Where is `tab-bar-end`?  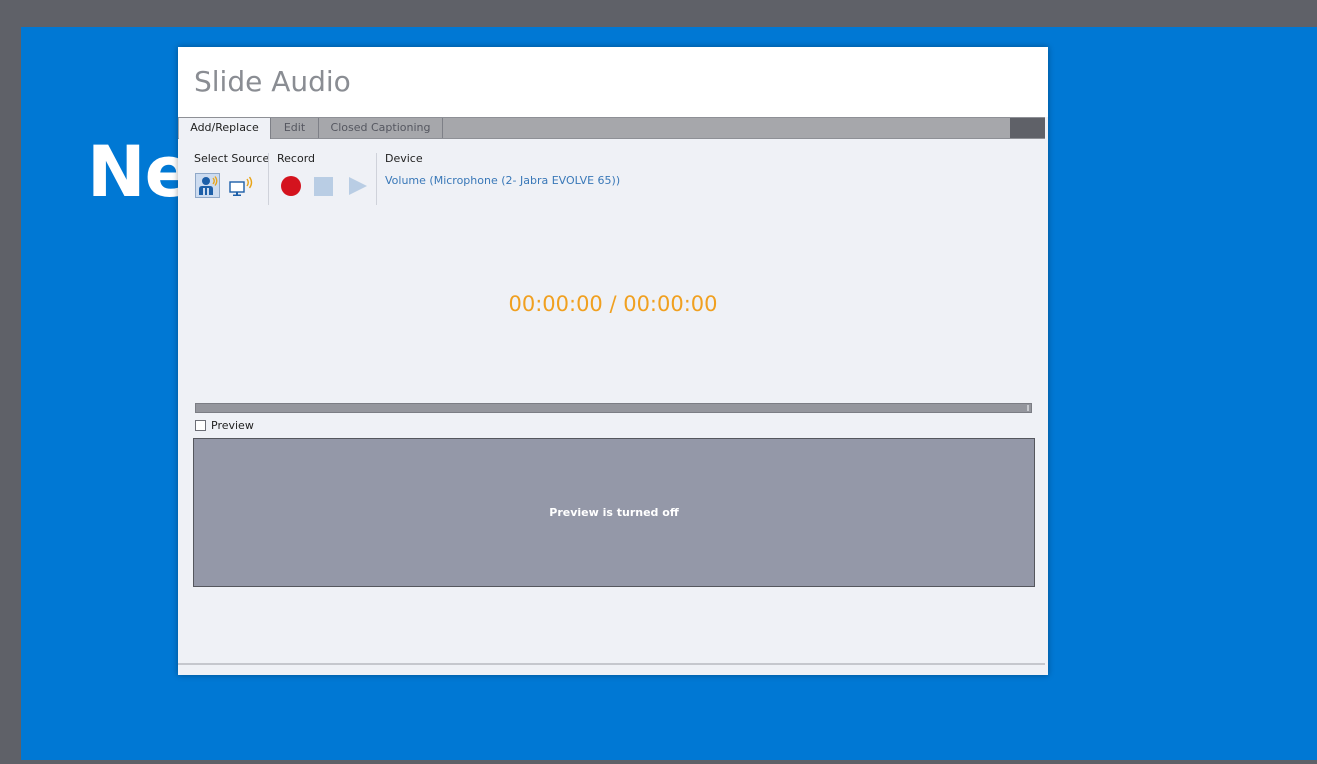
tab-bar-end is located at coordinates (1027, 128).